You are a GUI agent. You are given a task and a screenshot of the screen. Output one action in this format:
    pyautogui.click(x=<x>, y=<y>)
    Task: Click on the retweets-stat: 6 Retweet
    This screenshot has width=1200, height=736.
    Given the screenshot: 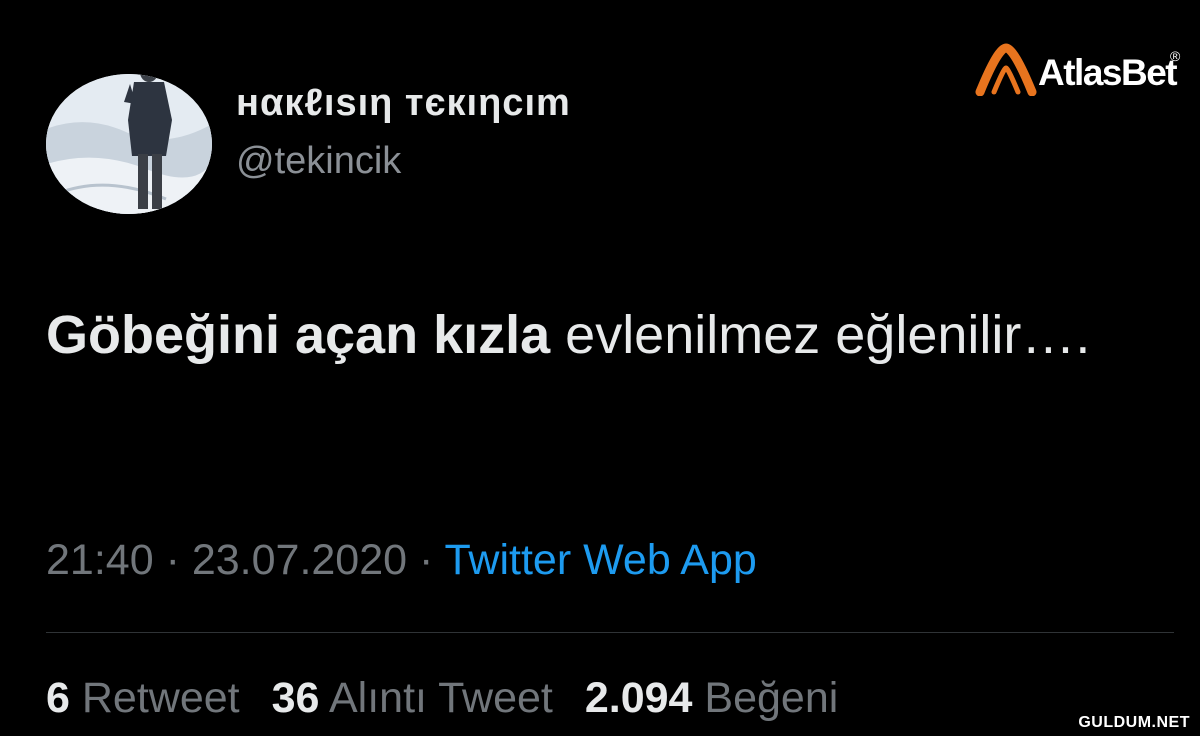 What is the action you would take?
    pyautogui.click(x=143, y=698)
    